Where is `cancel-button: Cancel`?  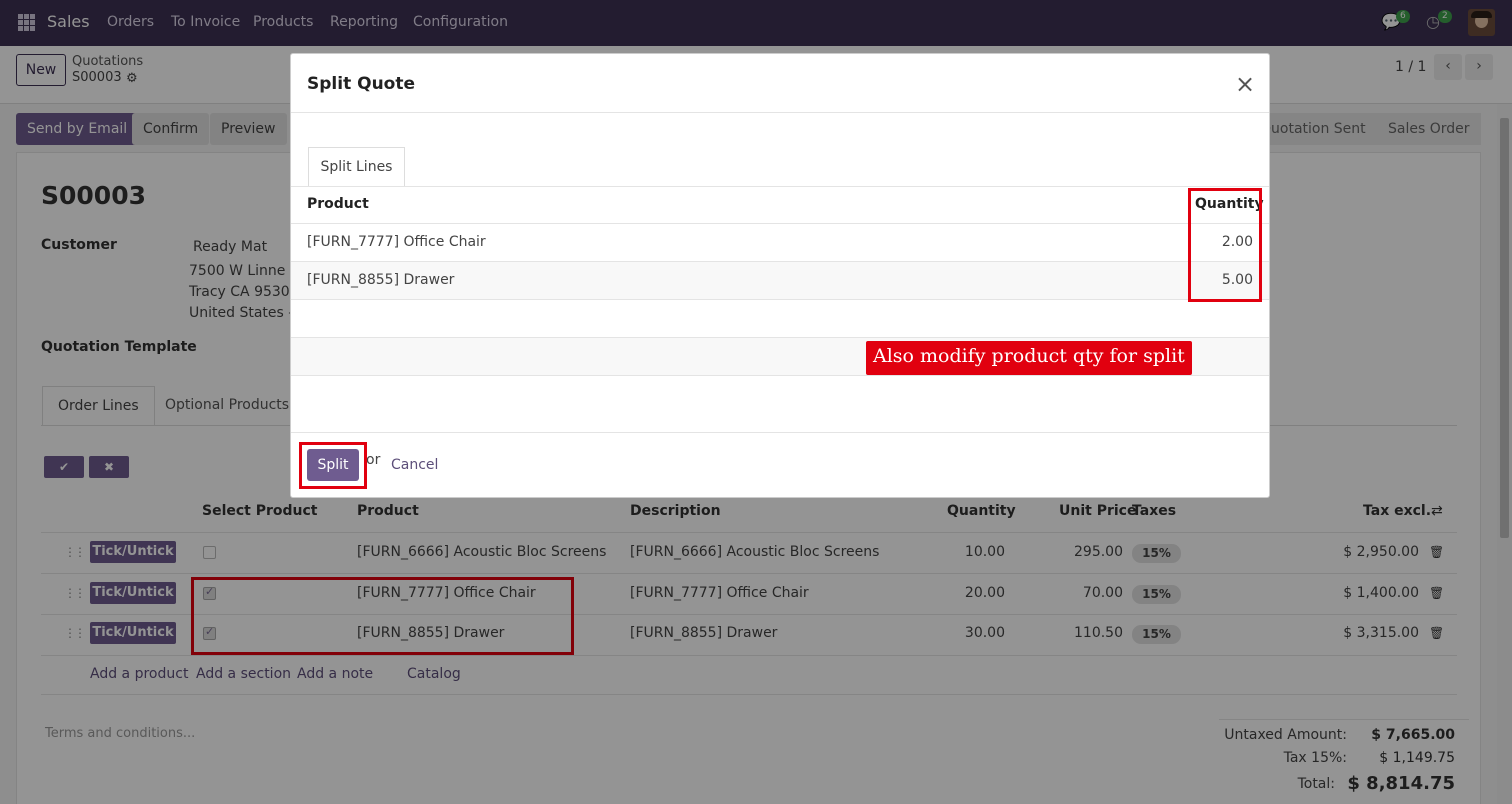
cancel-button: Cancel is located at coordinates (414, 465).